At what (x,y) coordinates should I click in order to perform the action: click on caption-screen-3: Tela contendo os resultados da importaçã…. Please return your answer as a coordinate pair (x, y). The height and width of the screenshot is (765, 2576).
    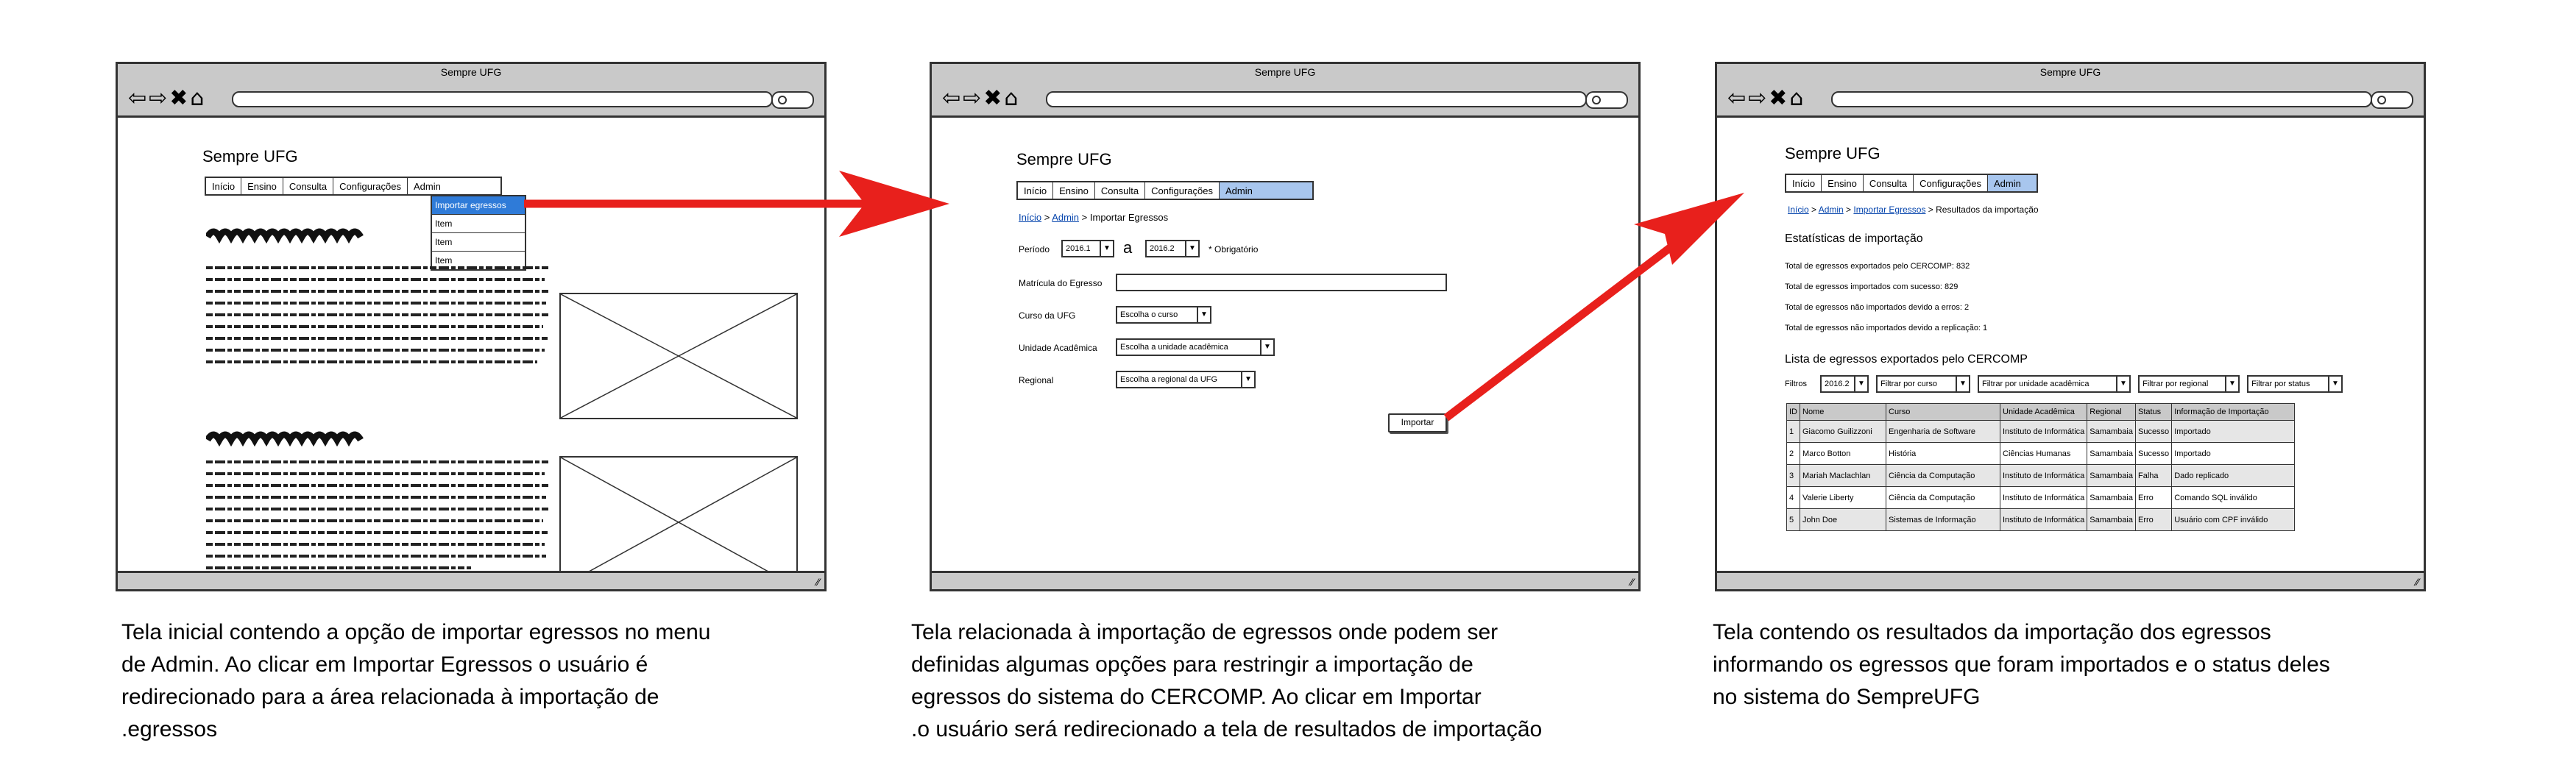
    Looking at the image, I should click on (2117, 665).